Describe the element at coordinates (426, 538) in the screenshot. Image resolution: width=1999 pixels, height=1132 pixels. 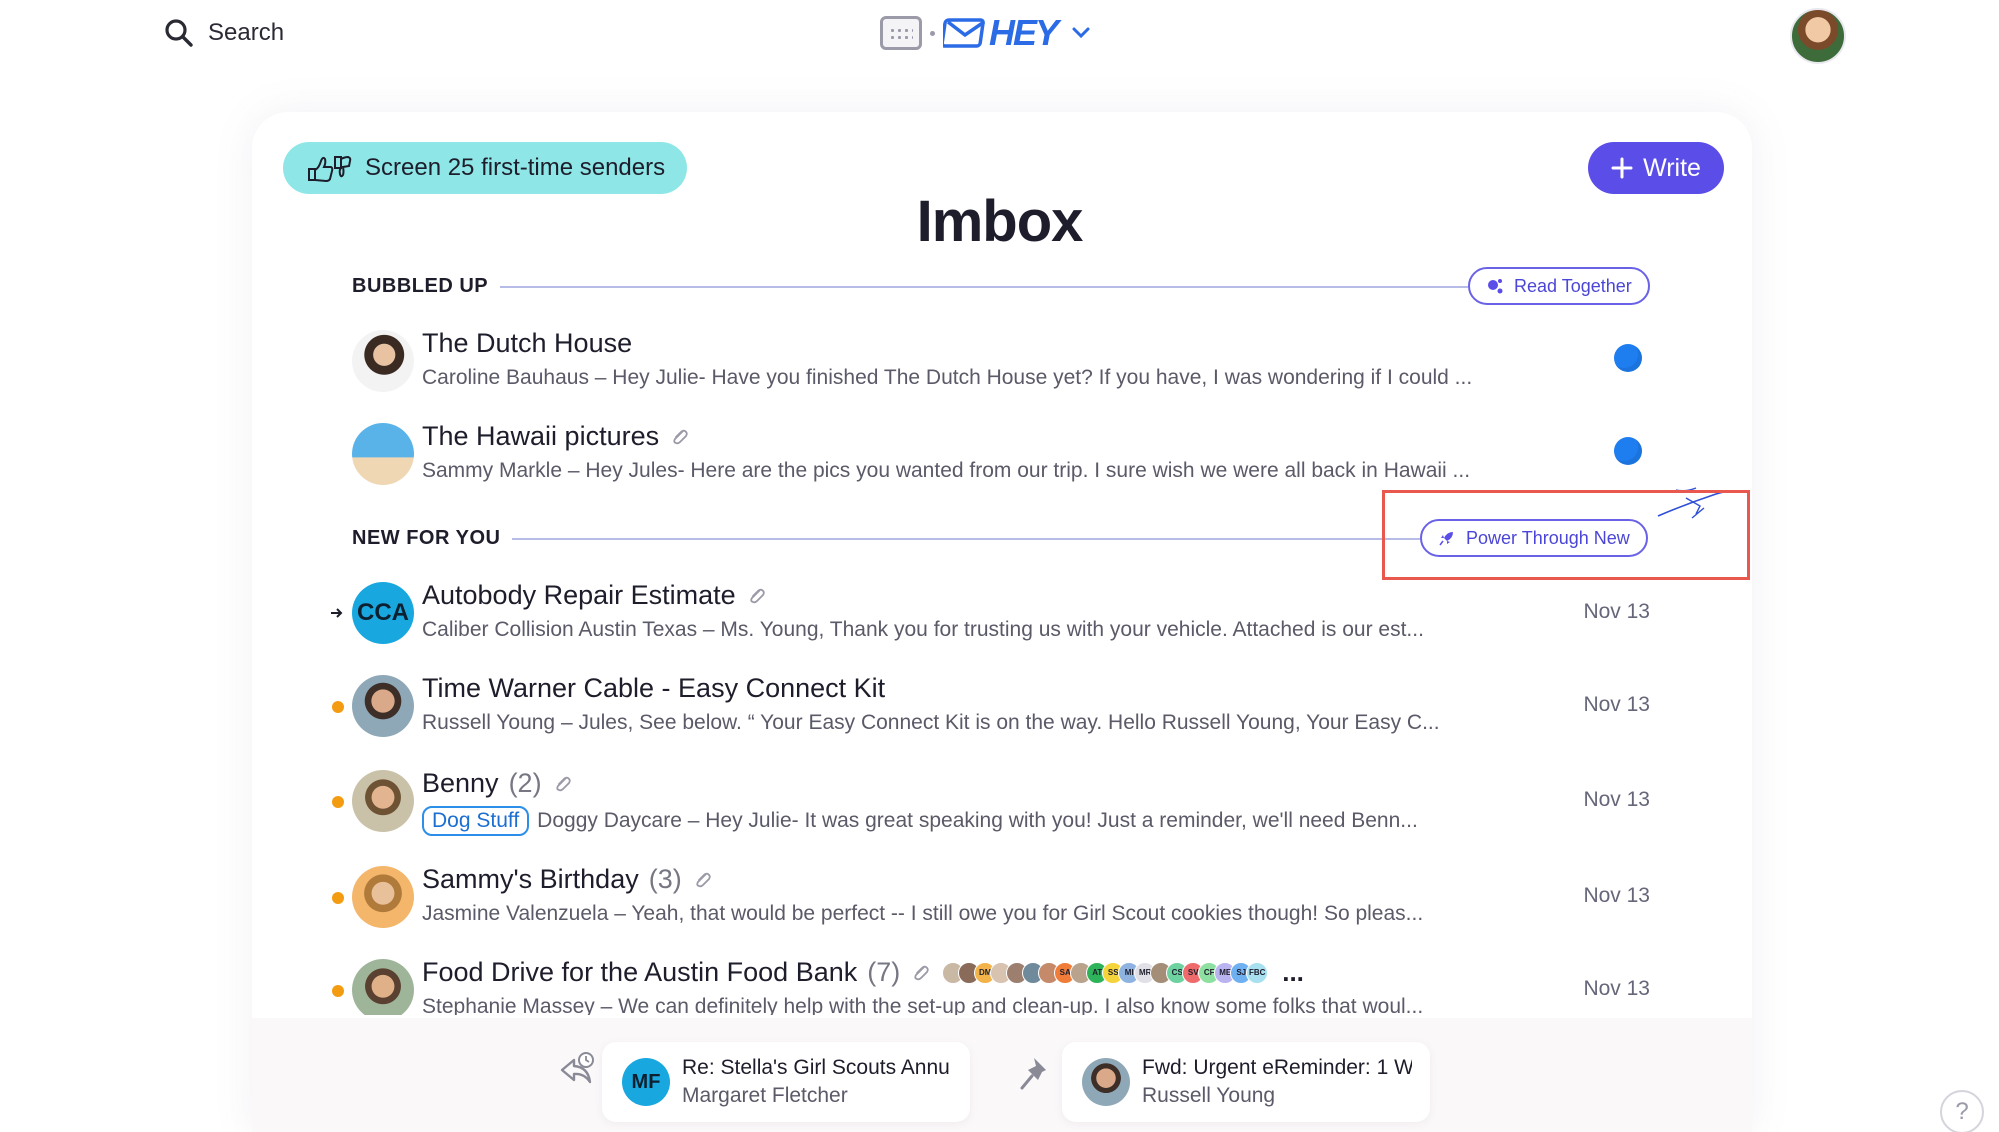
I see `section-heading-new-for-you: NEW FOR YOU` at that location.